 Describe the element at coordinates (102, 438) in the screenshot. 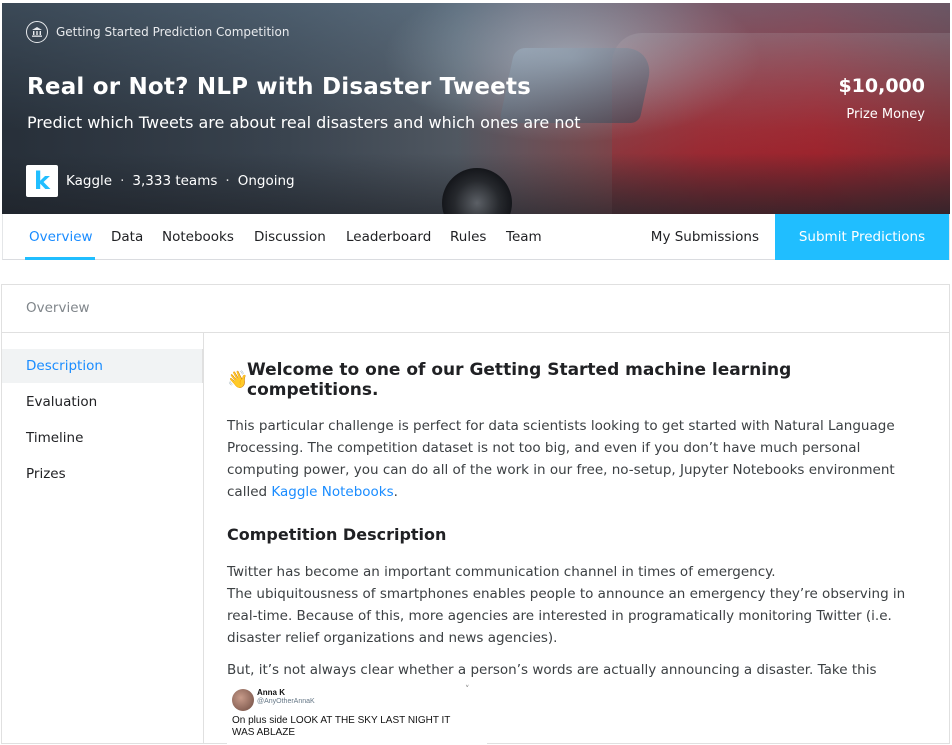

I see `sidebar-item-timeline: Timeline` at that location.